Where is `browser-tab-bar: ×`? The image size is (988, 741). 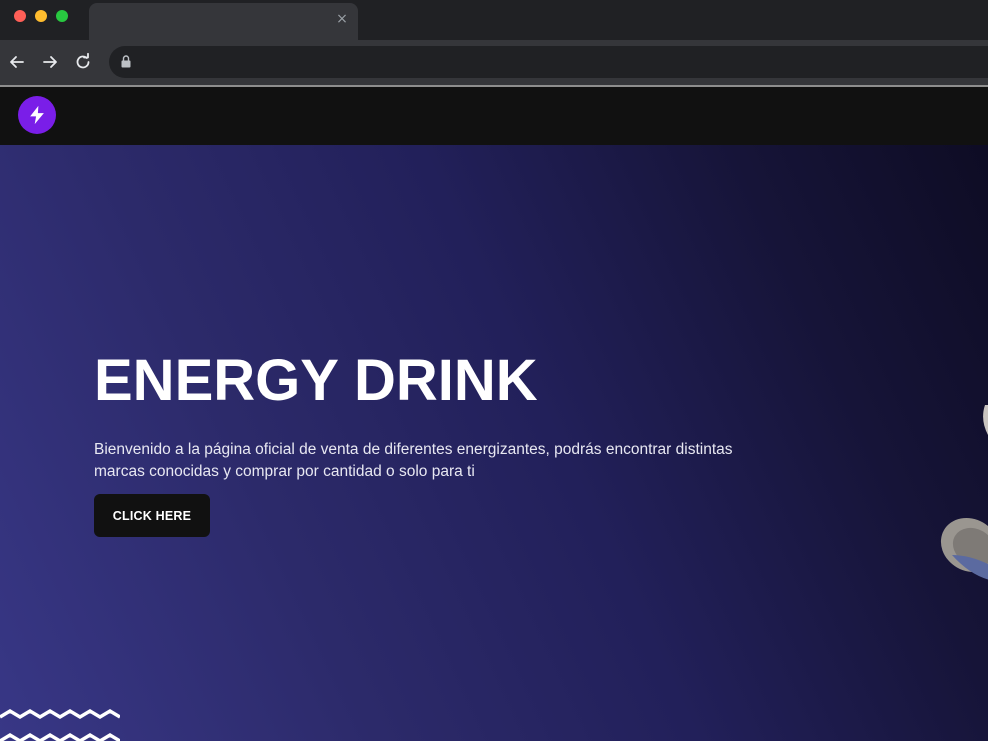 browser-tab-bar: × is located at coordinates (494, 20).